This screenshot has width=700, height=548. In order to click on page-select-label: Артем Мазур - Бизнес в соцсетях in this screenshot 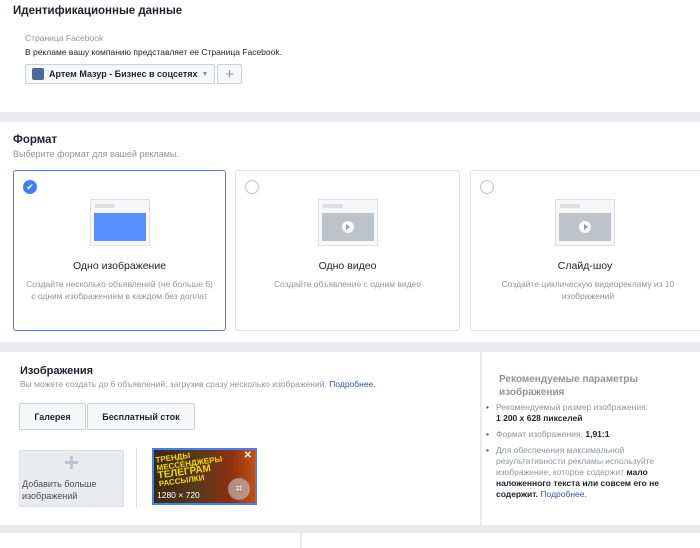, I will do `click(123, 74)`.